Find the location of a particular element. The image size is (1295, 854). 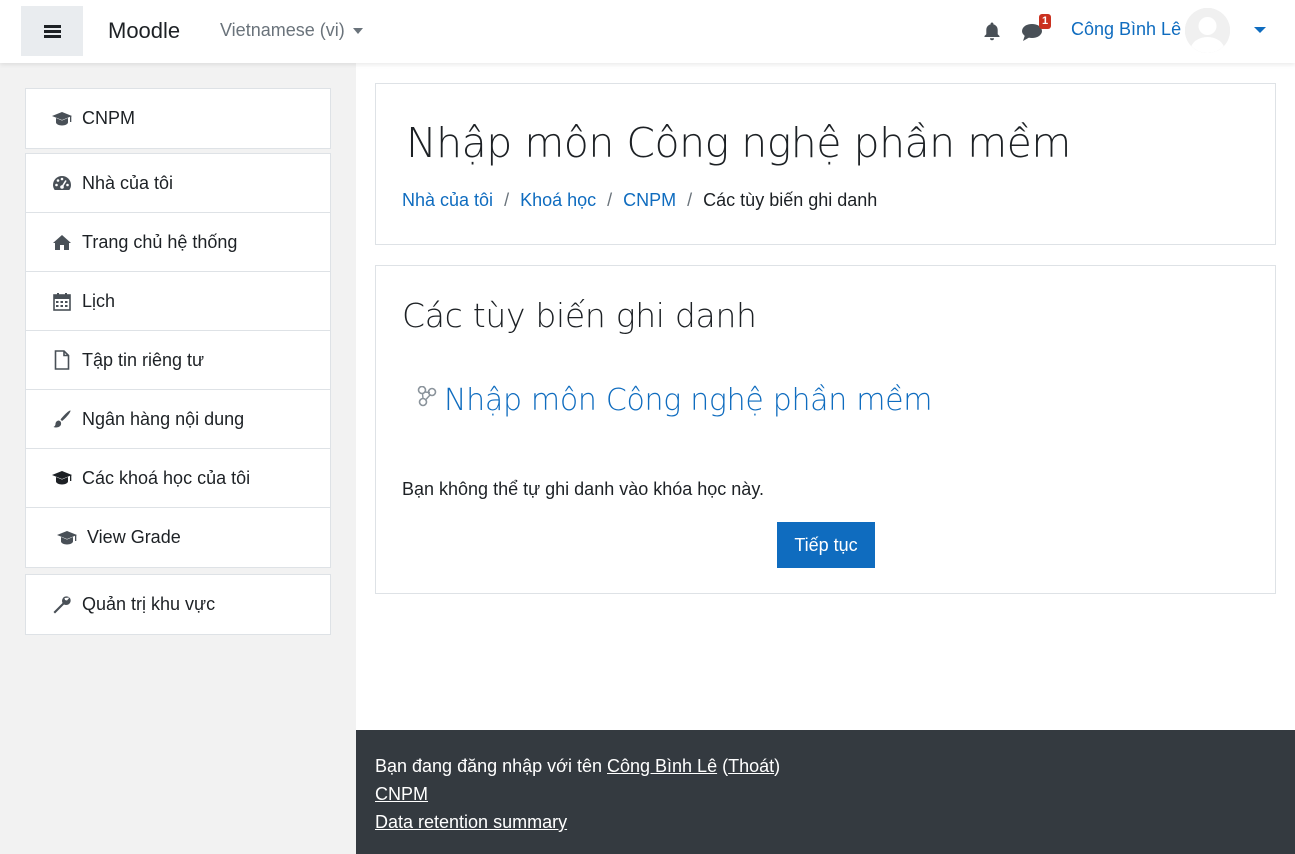

course-nav-group: CNPM is located at coordinates (178, 118).